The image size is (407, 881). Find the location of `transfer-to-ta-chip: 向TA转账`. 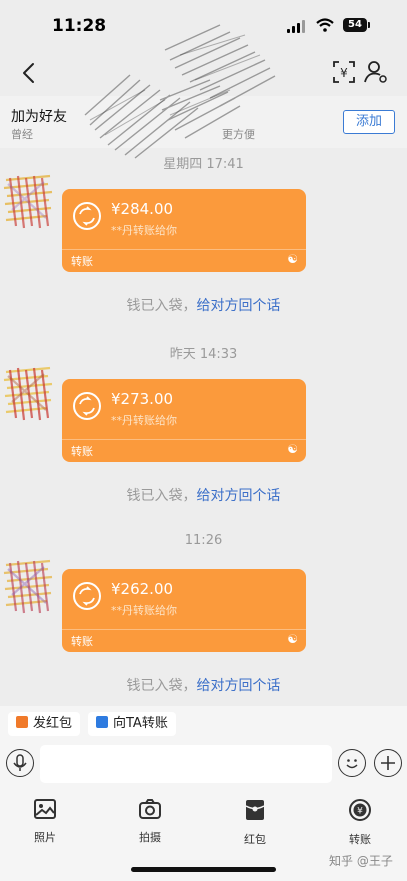

transfer-to-ta-chip: 向TA转账 is located at coordinates (132, 724).